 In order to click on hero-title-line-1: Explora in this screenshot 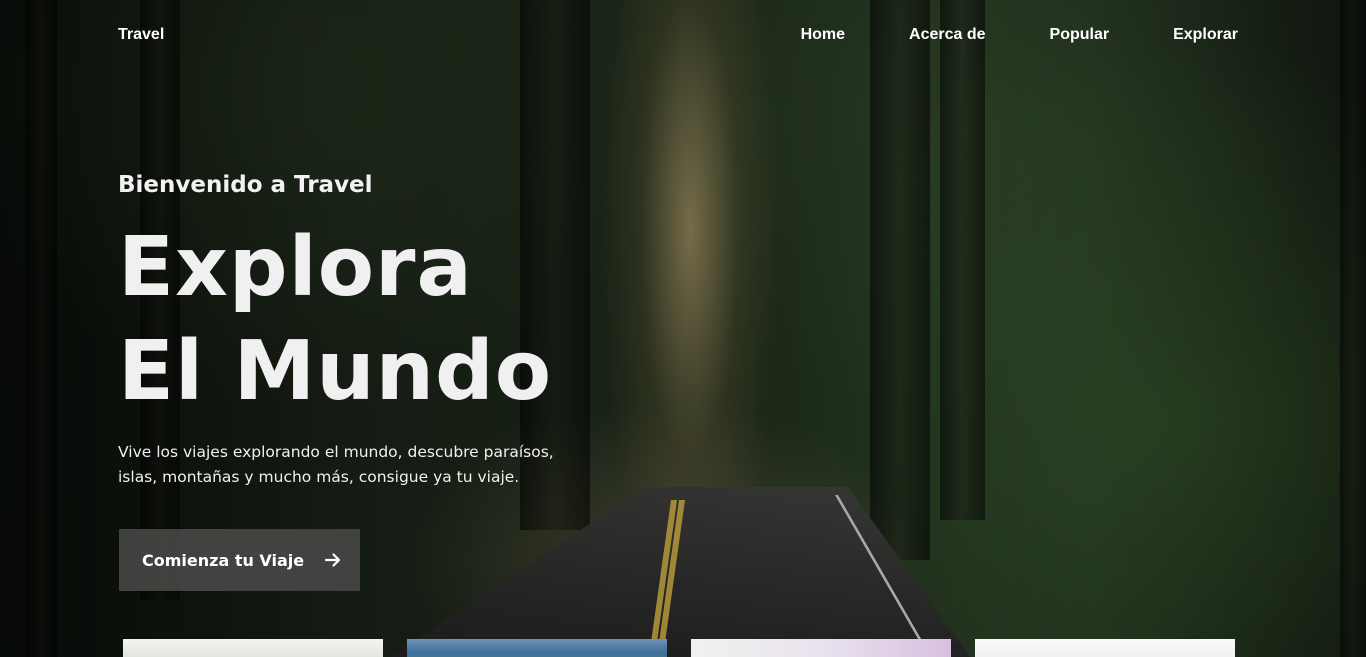, I will do `click(295, 267)`.